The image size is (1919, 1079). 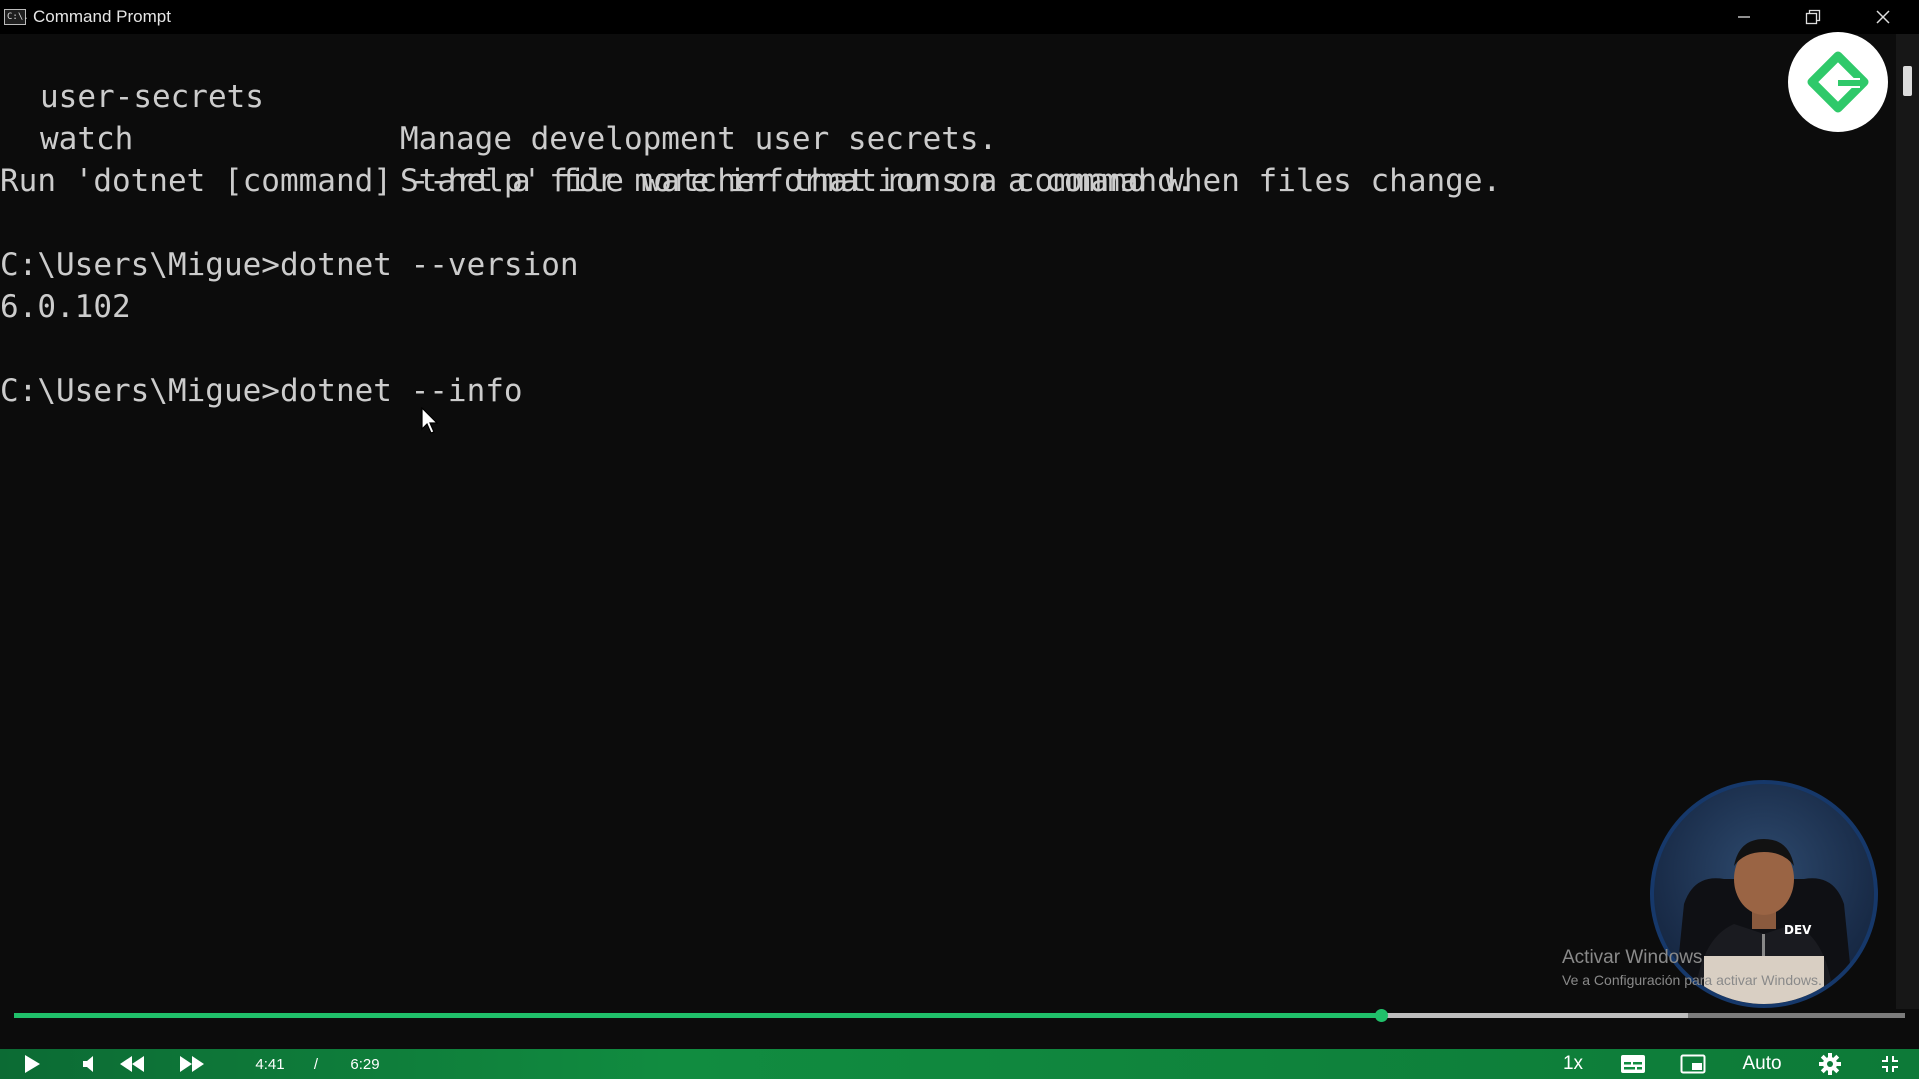 What do you see at coordinates (1907, 521) in the screenshot?
I see `scrollbar` at bounding box center [1907, 521].